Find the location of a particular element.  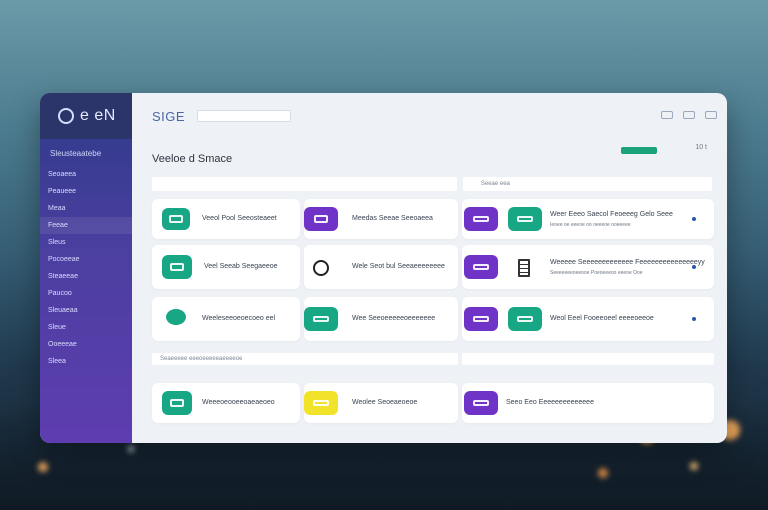

card: Wee Seeoeeeeeoeeeeeee is located at coordinates (381, 319).